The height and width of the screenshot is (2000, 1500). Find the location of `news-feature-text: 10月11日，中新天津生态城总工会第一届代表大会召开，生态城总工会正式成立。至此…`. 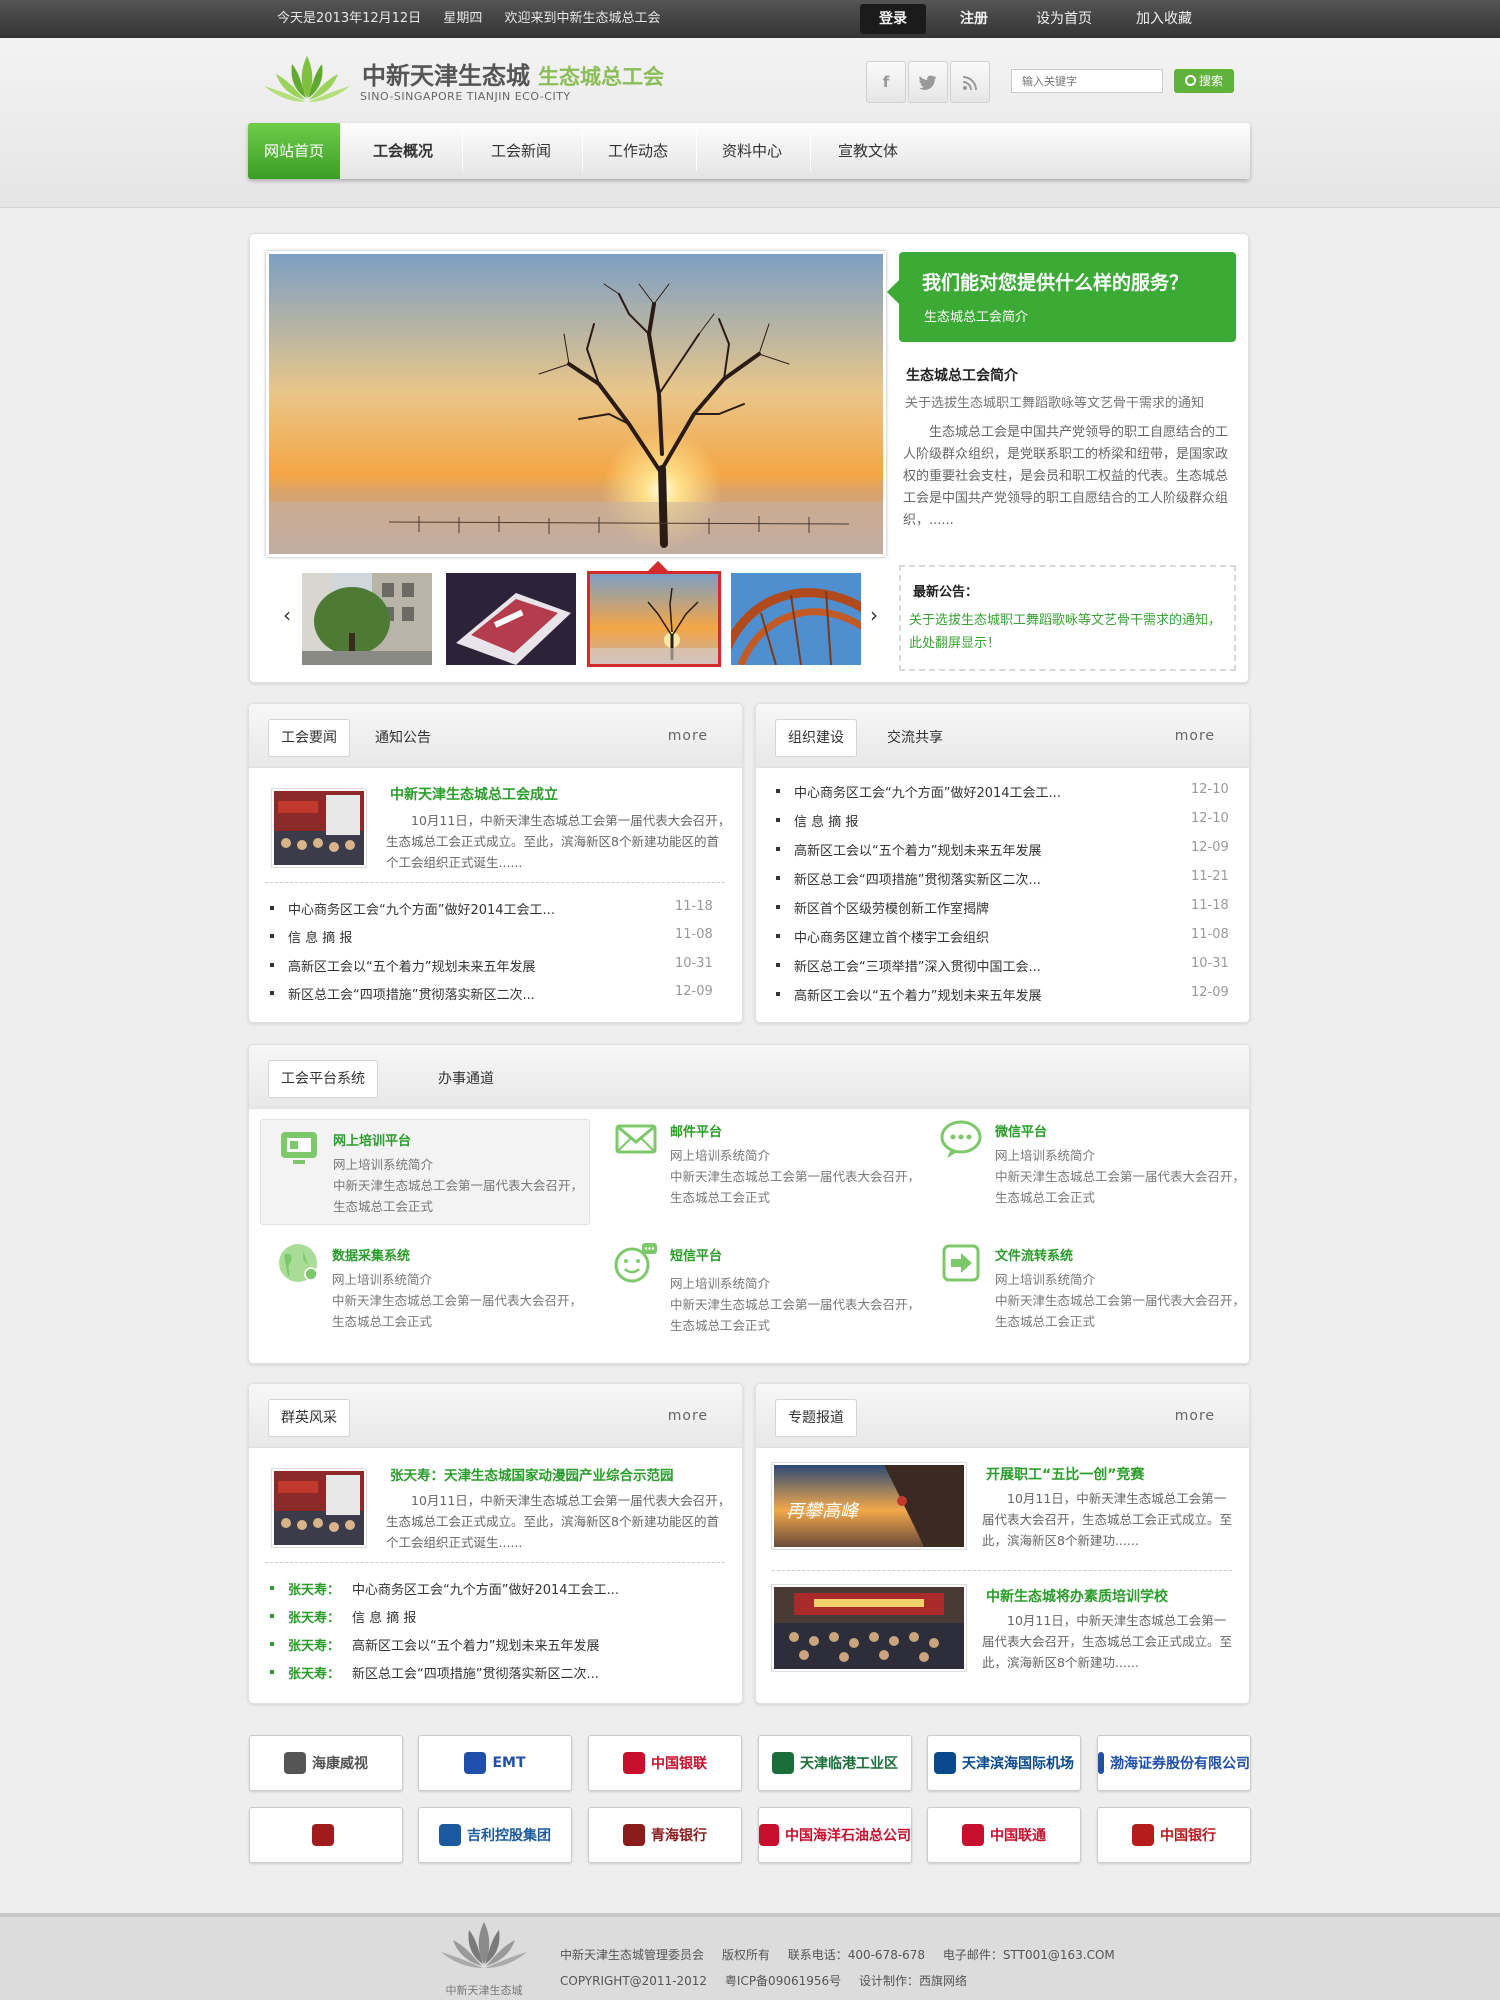

news-feature-text: 10月11日，中新天津生态城总工会第一届代表大会召开，生态城总工会正式成立。至此… is located at coordinates (558, 841).